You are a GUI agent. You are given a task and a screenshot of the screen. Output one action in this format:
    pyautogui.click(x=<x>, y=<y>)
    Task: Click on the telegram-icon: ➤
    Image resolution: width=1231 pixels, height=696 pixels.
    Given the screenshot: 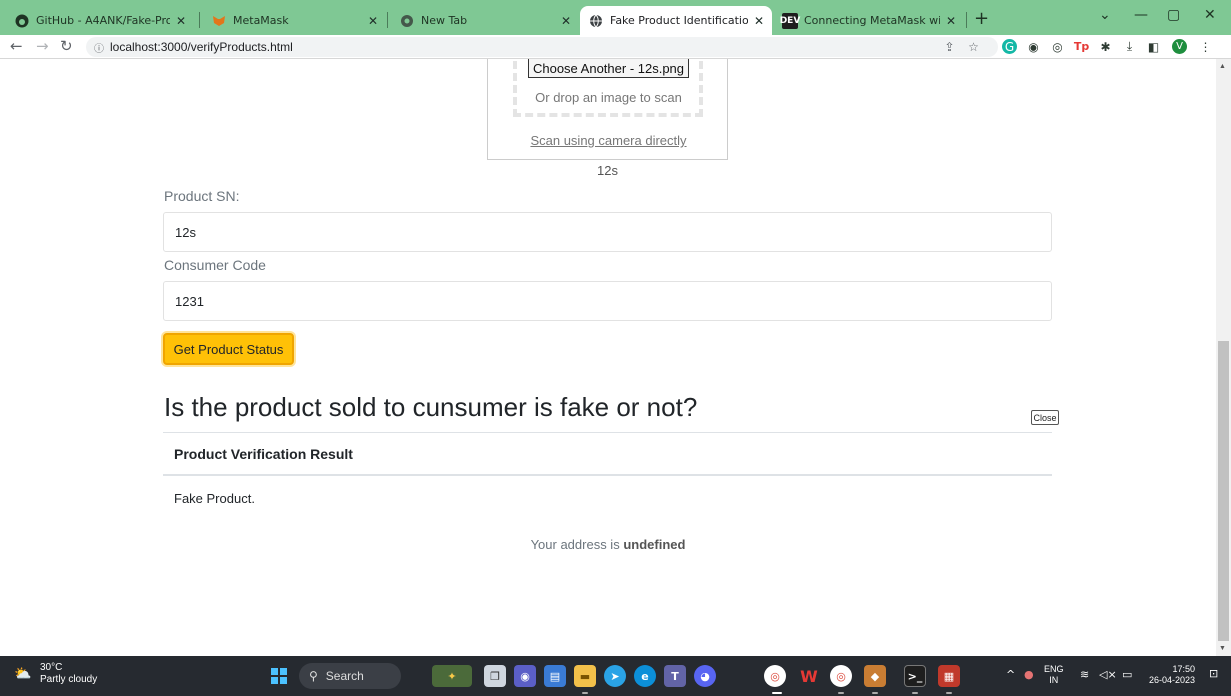 What is the action you would take?
    pyautogui.click(x=615, y=676)
    